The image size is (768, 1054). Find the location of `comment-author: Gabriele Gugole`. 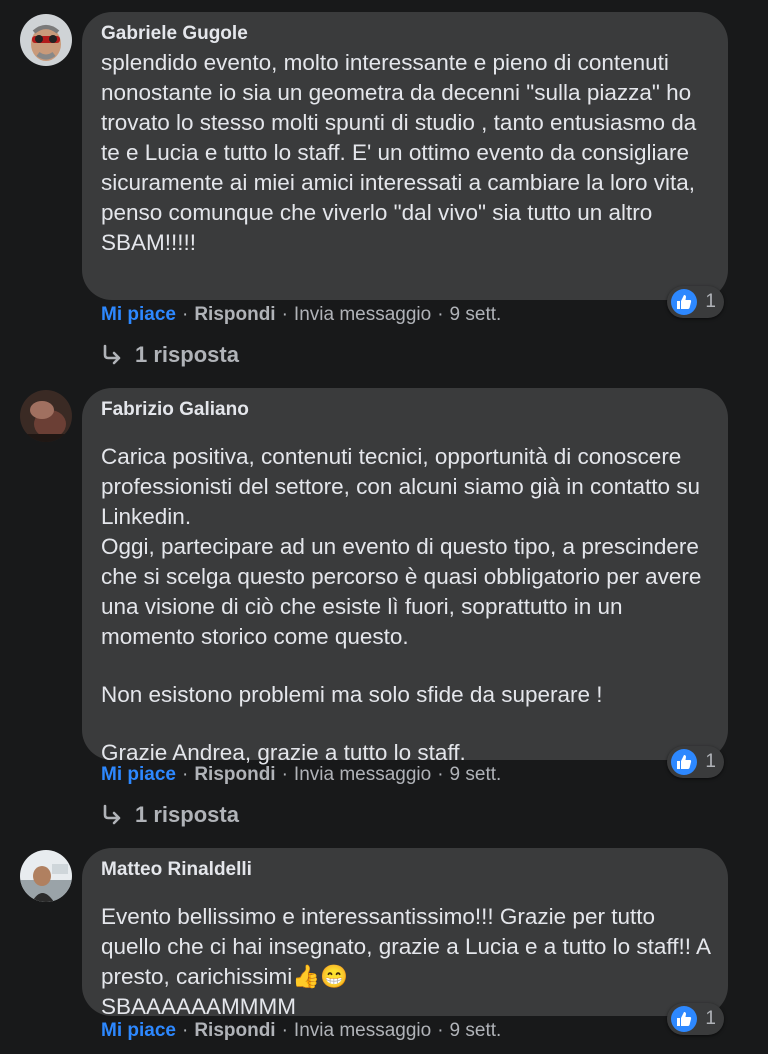

comment-author: Gabriele Gugole is located at coordinates (405, 34).